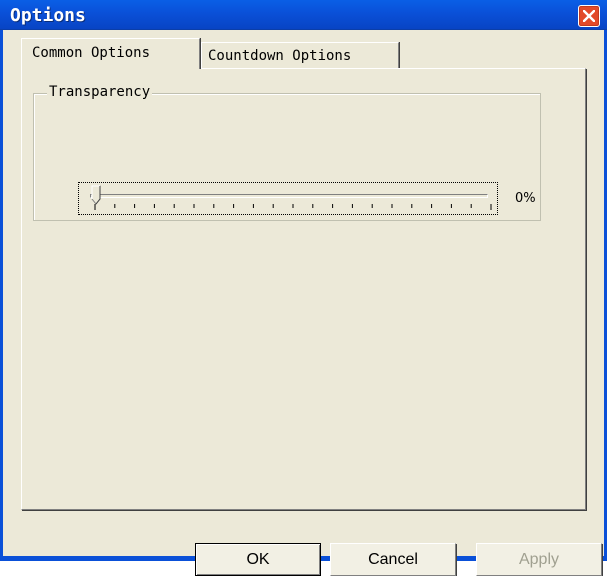 The image size is (607, 576). I want to click on transparency-group-label: Transparency, so click(100, 92).